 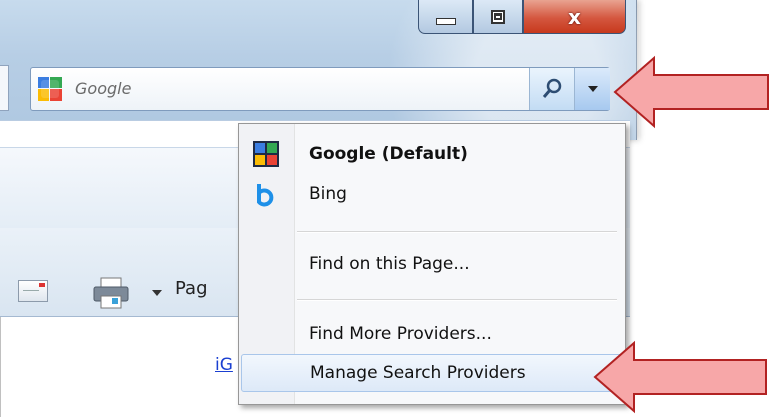 What do you see at coordinates (432, 194) in the screenshot?
I see `menu-item-bing: Bing` at bounding box center [432, 194].